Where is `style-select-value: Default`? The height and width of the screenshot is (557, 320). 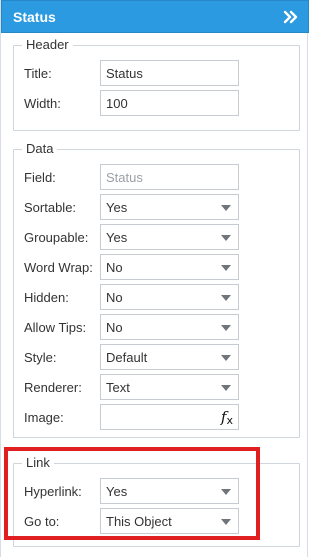 style-select-value: Default is located at coordinates (127, 357).